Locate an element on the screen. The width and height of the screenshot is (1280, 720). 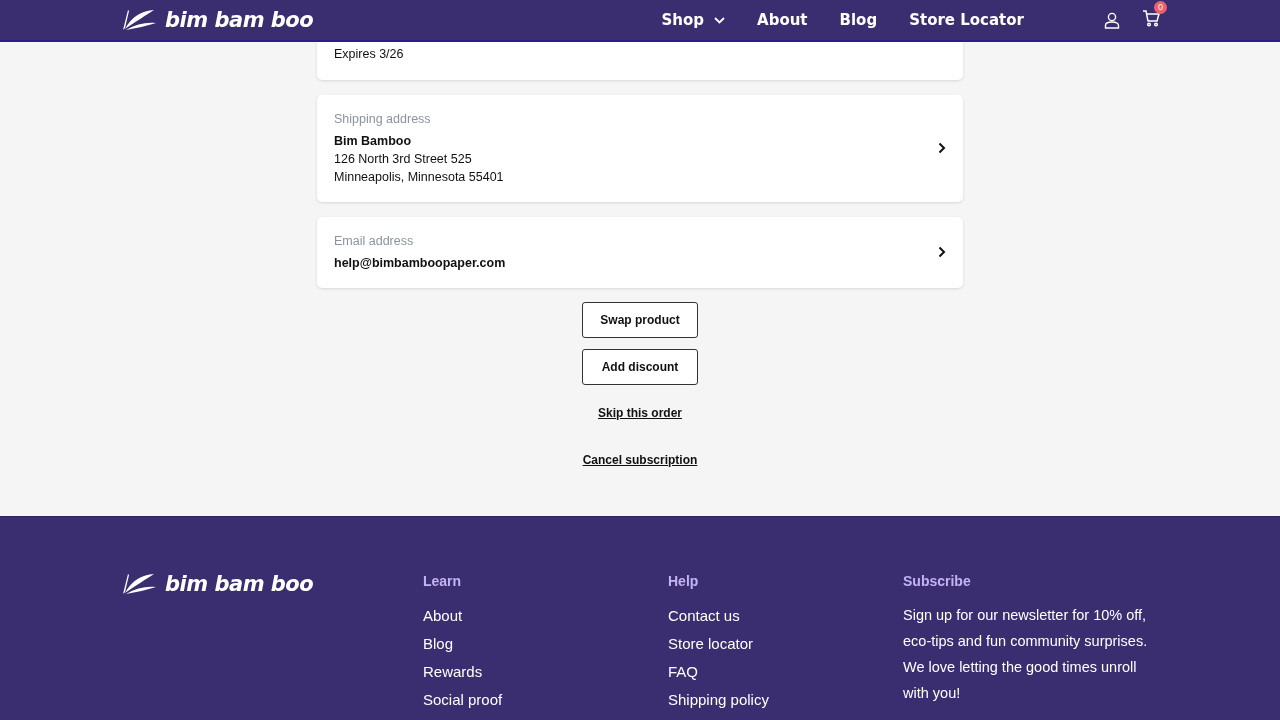
card-label: Email address is located at coordinates (374, 241).